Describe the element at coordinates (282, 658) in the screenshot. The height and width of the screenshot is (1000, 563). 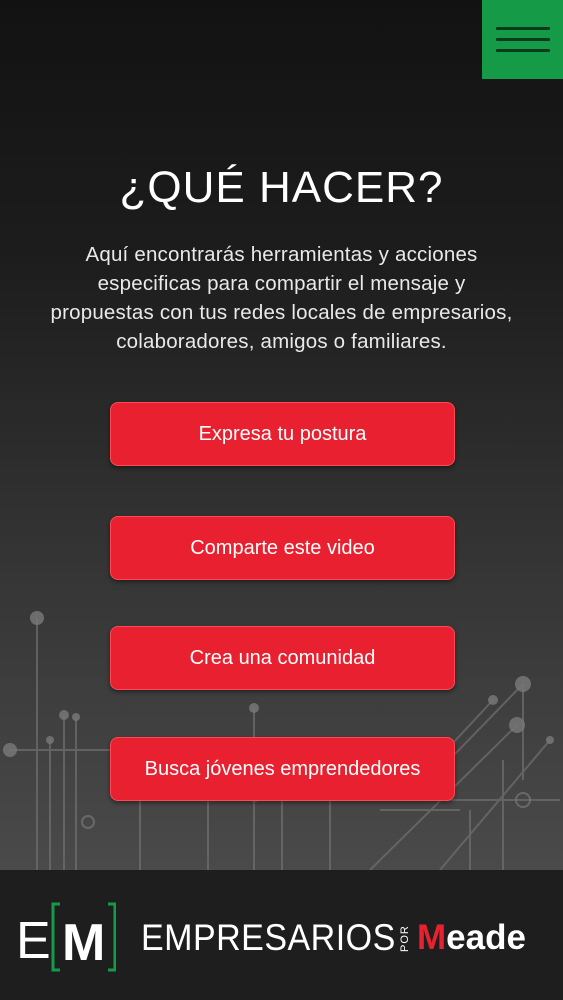
I see `create-community-button: Crea una comunidad` at that location.